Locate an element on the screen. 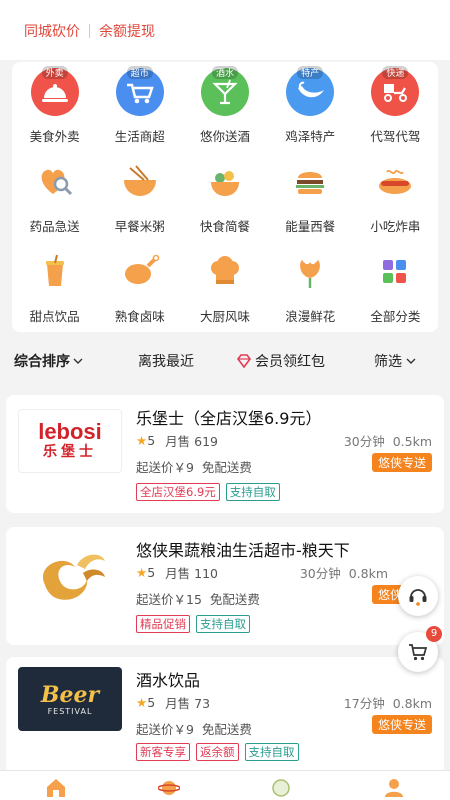 Image resolution: width=450 pixels, height=800 pixels. diamond-icon is located at coordinates (244, 361).